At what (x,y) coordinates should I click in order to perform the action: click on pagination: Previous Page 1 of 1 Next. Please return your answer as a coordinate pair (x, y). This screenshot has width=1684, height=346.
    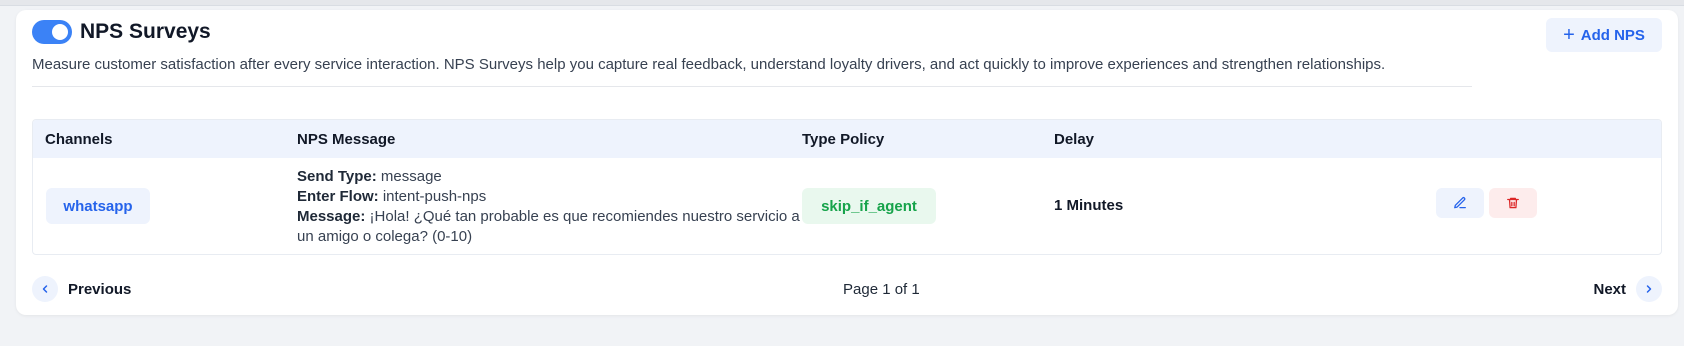
    Looking at the image, I should click on (847, 289).